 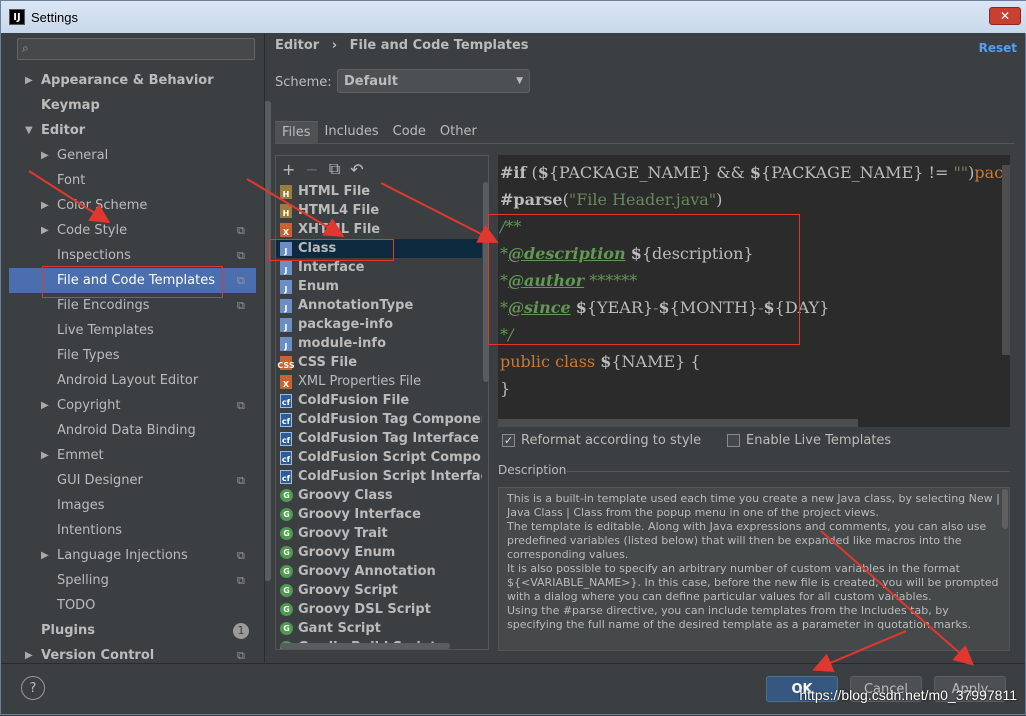 I want to click on code-token: public class, so click(x=550, y=361).